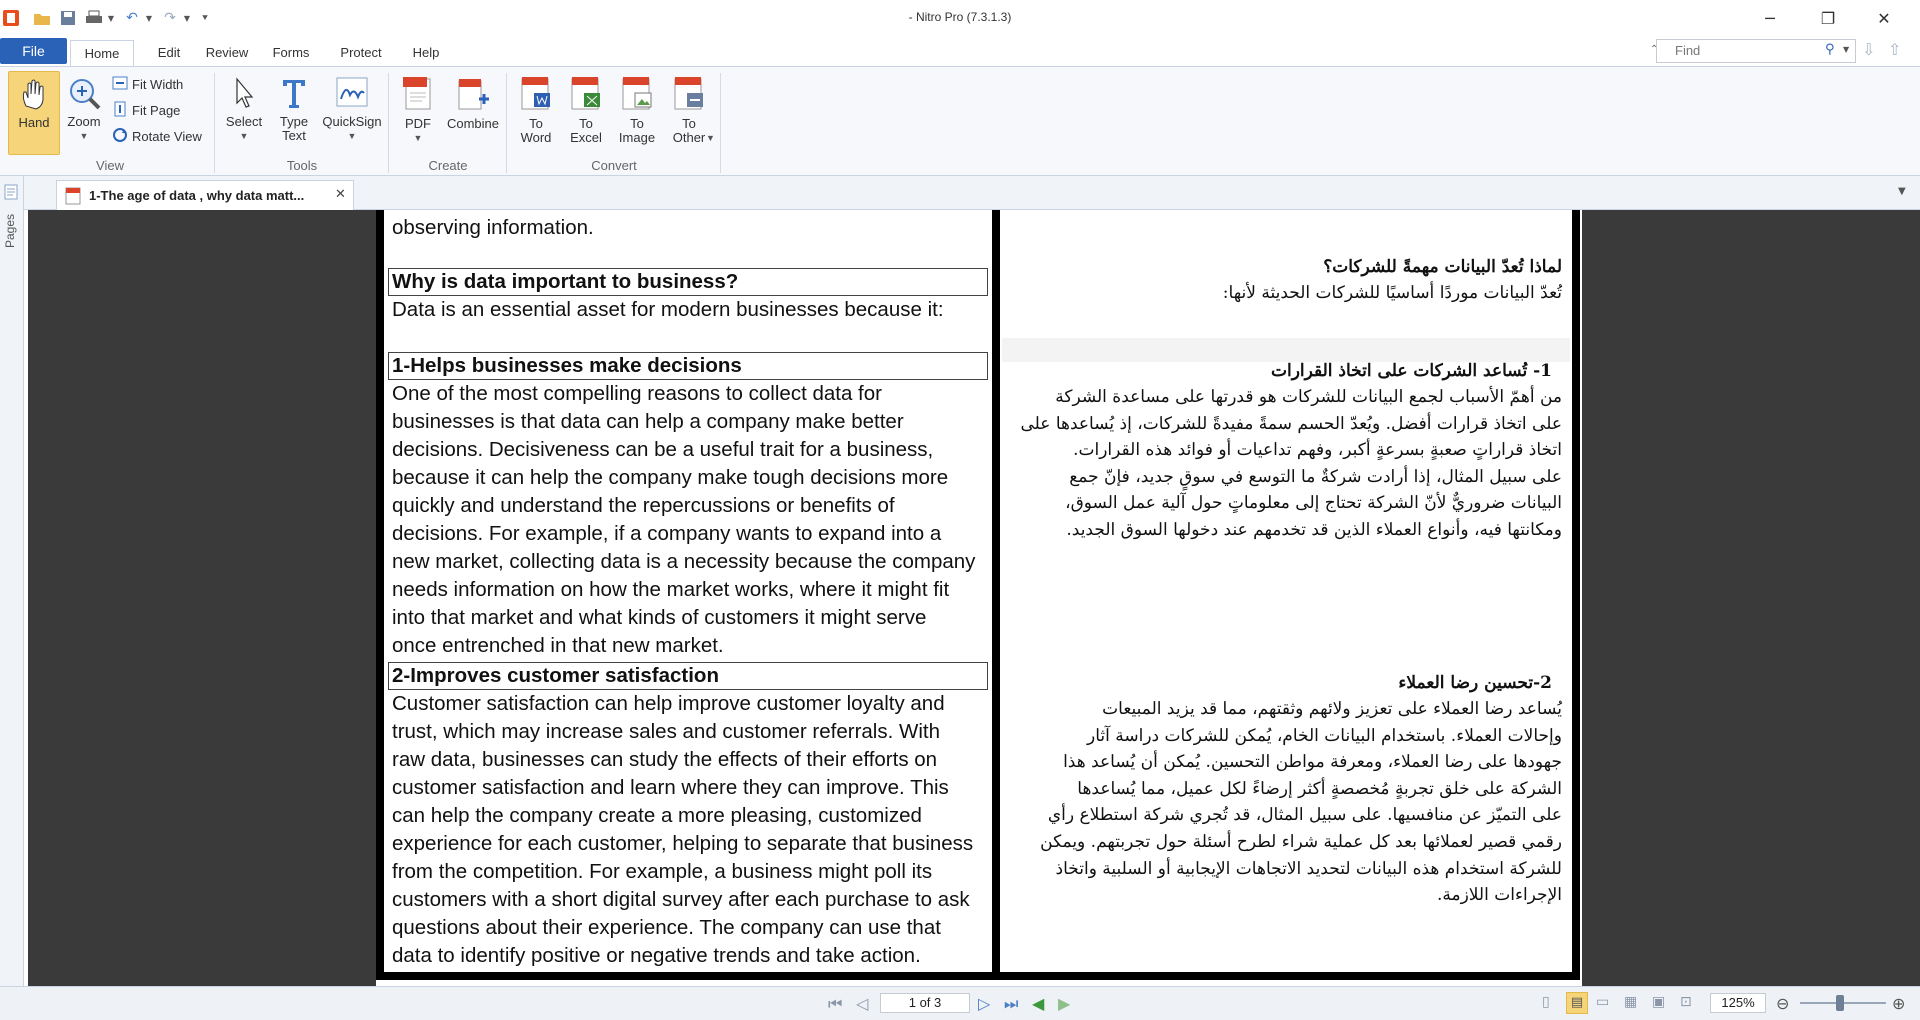 This screenshot has width=1920, height=1020. I want to click on full-screen-view-icon: ⊡, so click(1686, 1002).